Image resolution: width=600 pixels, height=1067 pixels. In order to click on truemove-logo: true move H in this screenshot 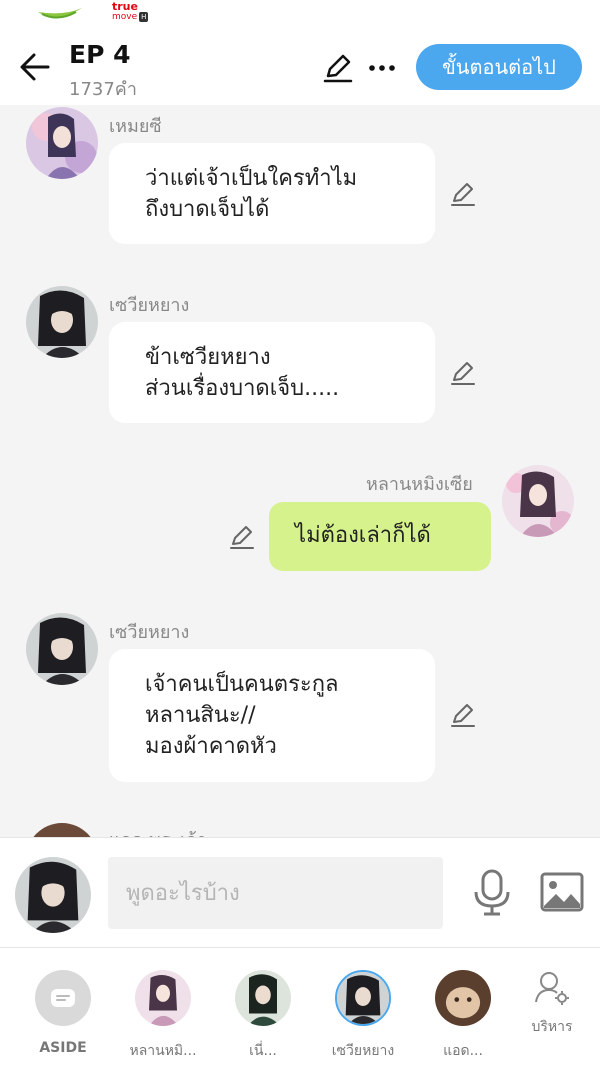, I will do `click(130, 11)`.